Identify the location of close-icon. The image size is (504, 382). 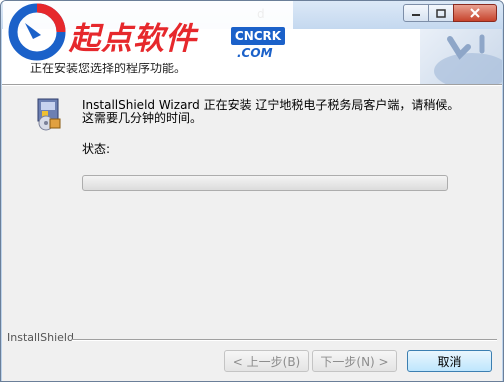
(475, 13).